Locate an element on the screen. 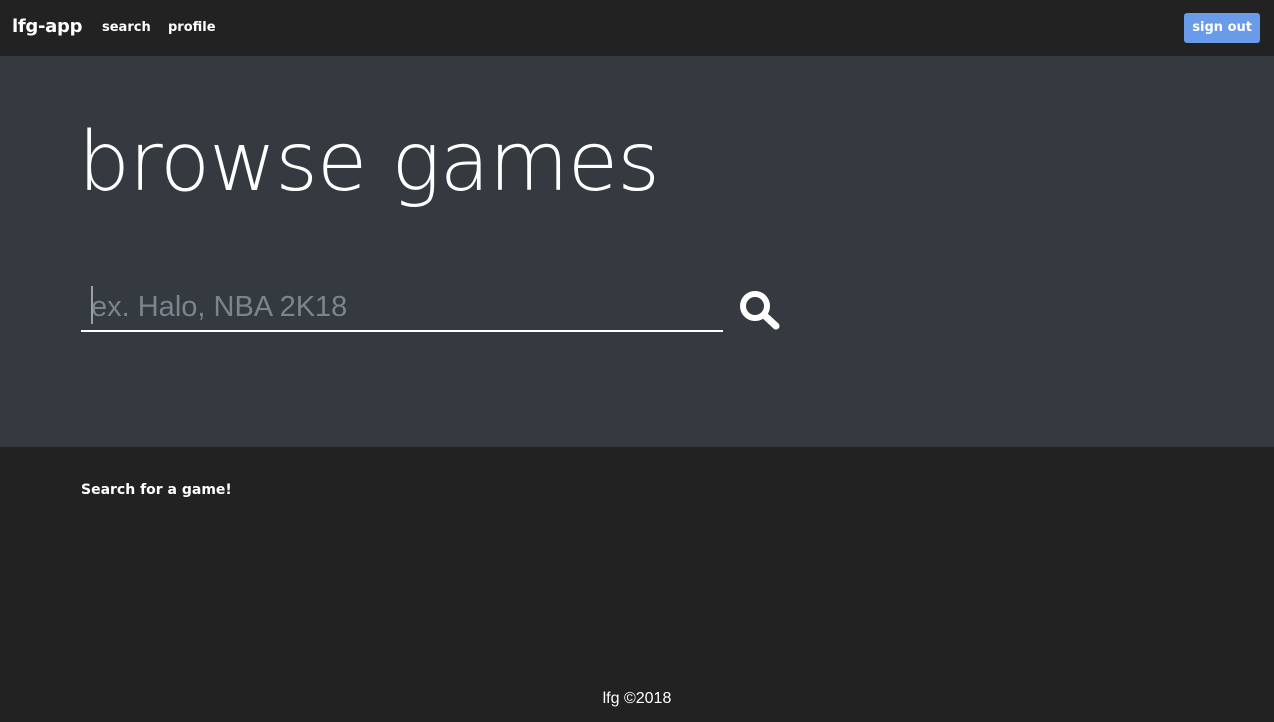  page-title: browse games is located at coordinates (369, 162).